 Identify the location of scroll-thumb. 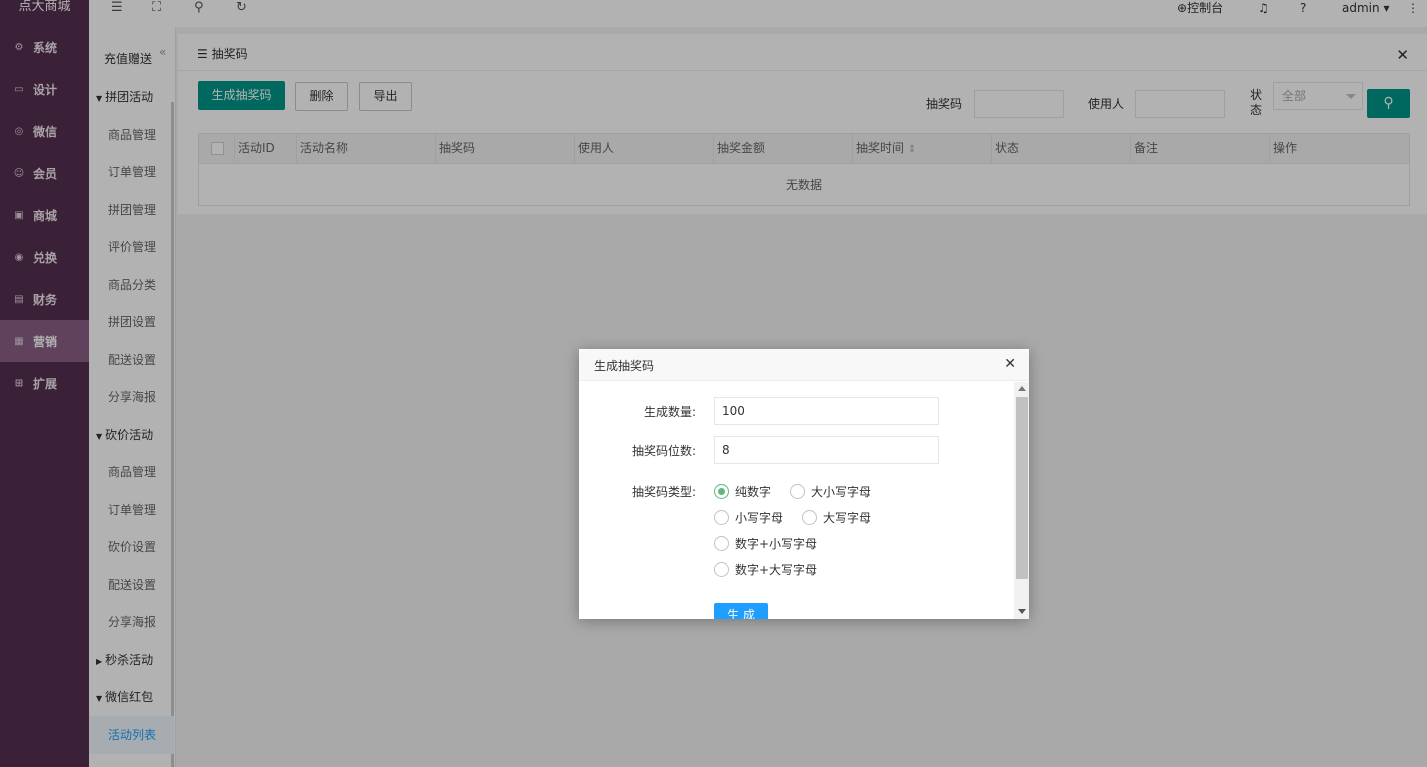
(1022, 488).